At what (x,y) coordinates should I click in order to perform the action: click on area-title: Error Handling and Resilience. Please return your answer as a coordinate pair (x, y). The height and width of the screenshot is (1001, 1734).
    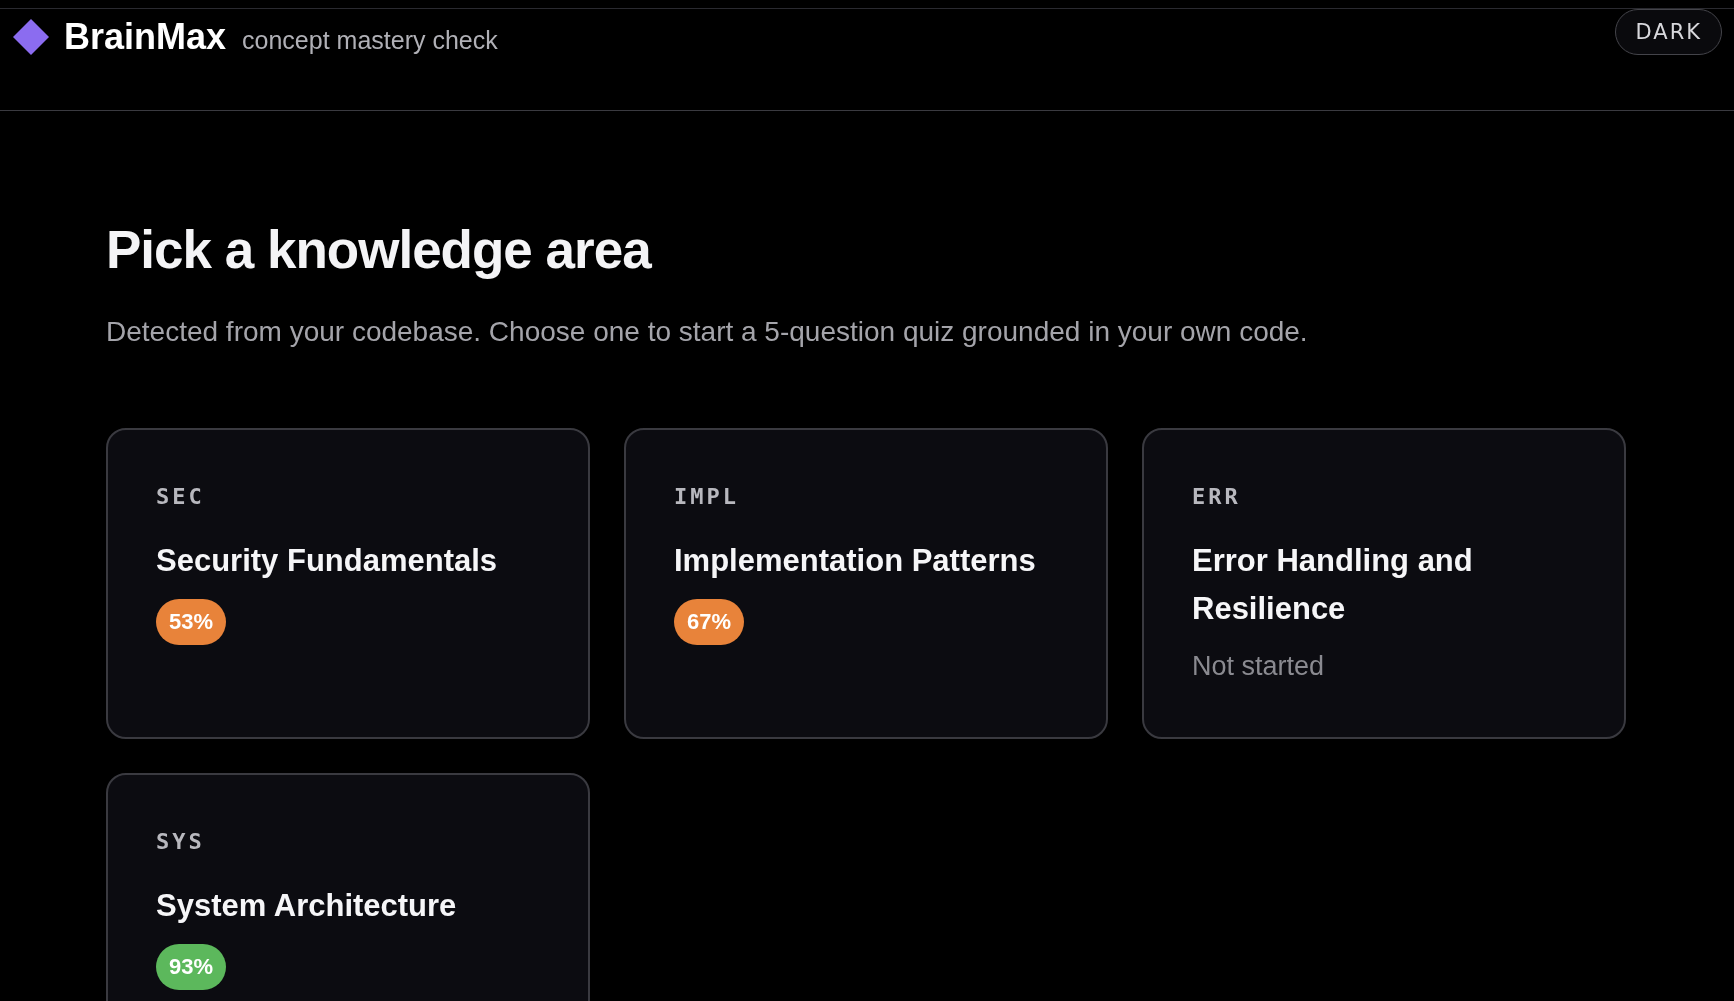
    Looking at the image, I should click on (1333, 585).